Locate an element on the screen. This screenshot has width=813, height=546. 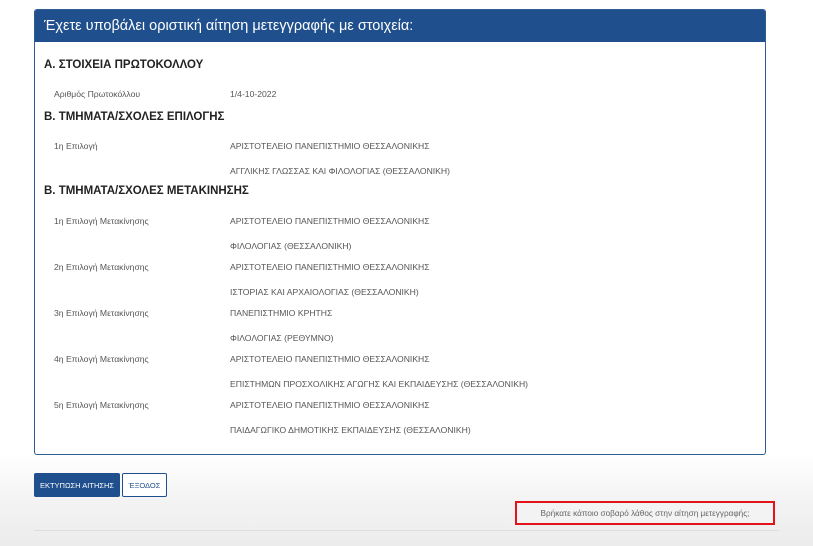
transfer-choice-department: ΦΙΛΟΛΟΓΙΑΣ (ΡΕΘΥΜΝΟ) is located at coordinates (282, 338).